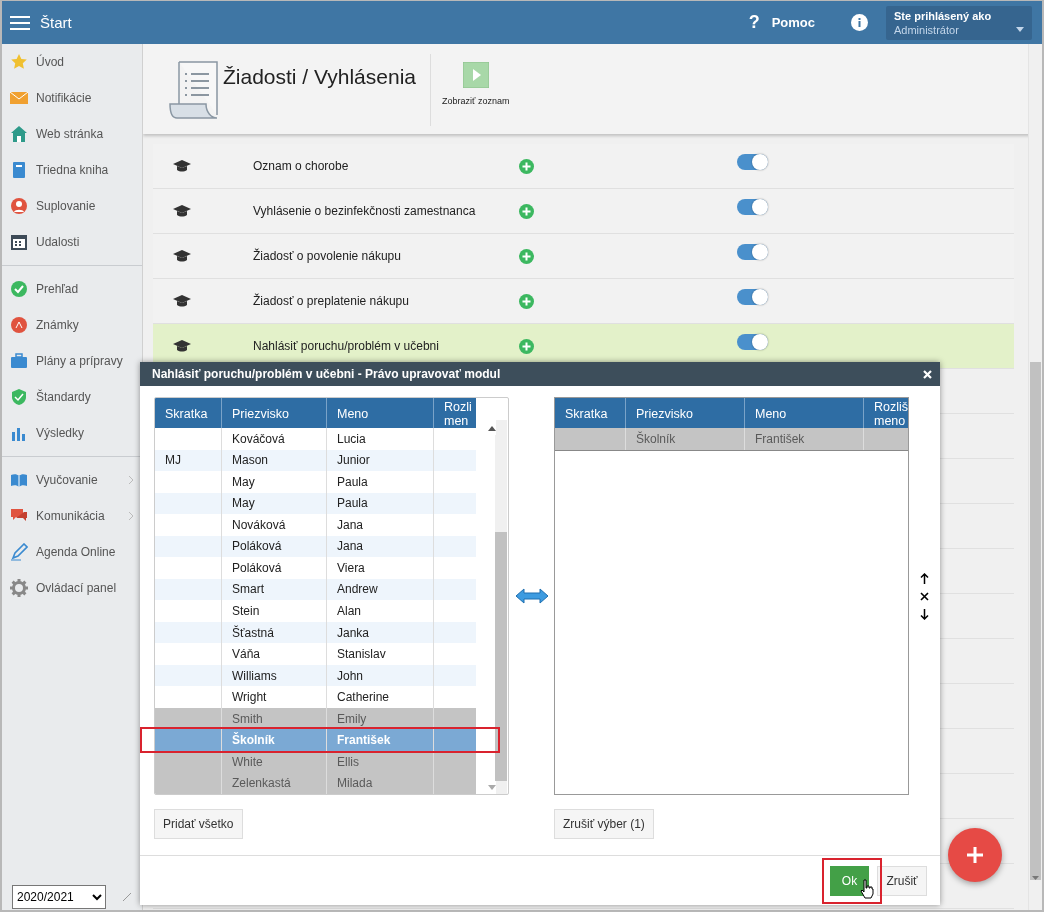 This screenshot has height=912, width=1044. I want to click on table-row: Školník František, so click(731, 439).